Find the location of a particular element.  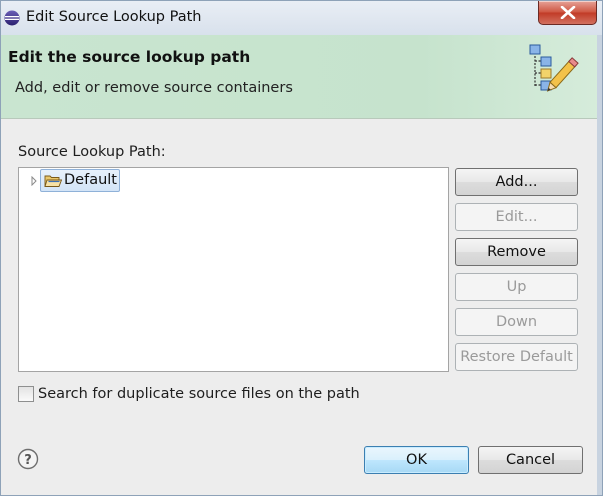

down-button: Down is located at coordinates (516, 322).